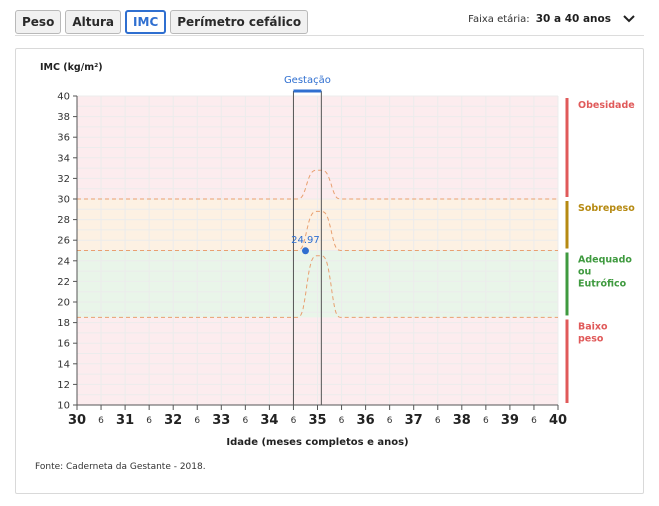  What do you see at coordinates (63, 97) in the screenshot?
I see `y-tick-label: 40` at bounding box center [63, 97].